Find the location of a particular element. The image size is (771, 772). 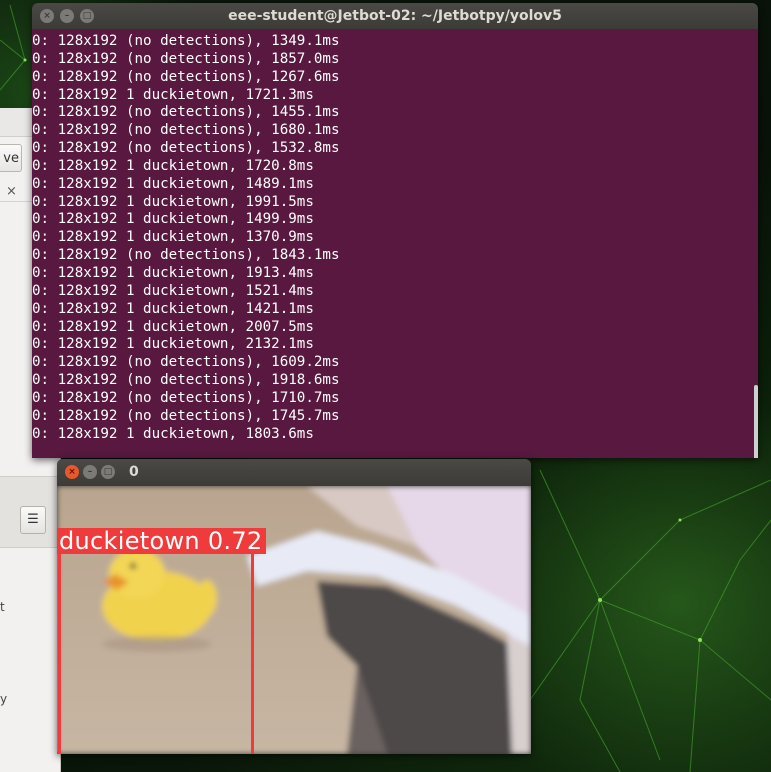

hamburger-menu-icon: ☰ is located at coordinates (33, 520).